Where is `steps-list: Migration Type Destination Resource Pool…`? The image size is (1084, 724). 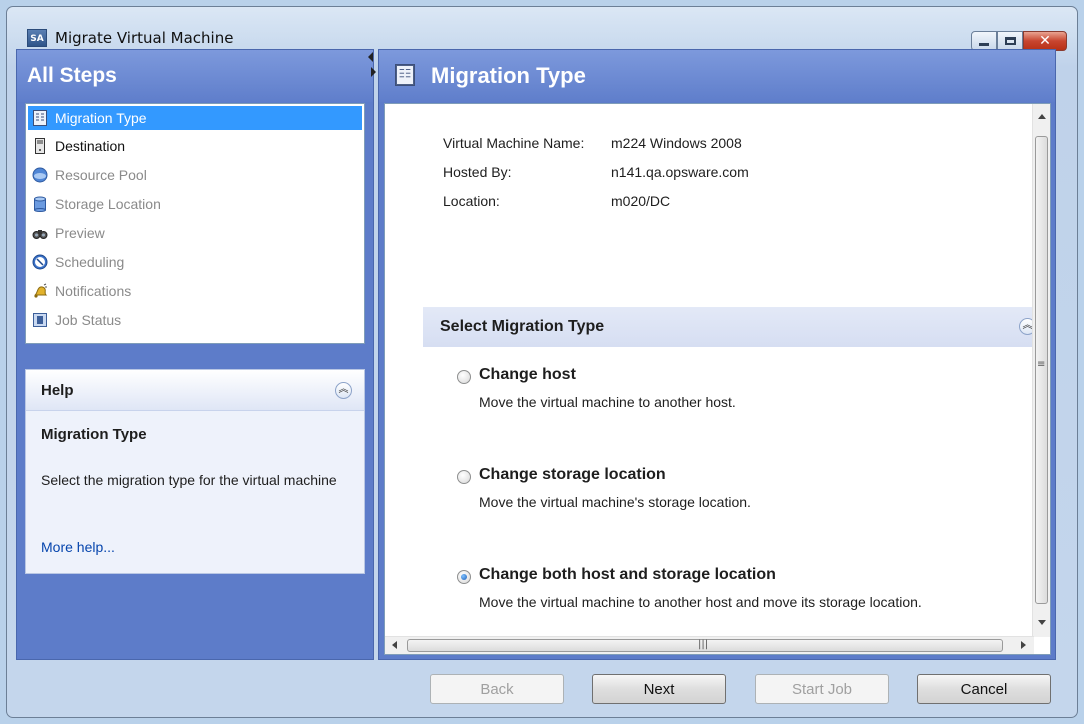 steps-list: Migration Type Destination Resource Pool… is located at coordinates (195, 223).